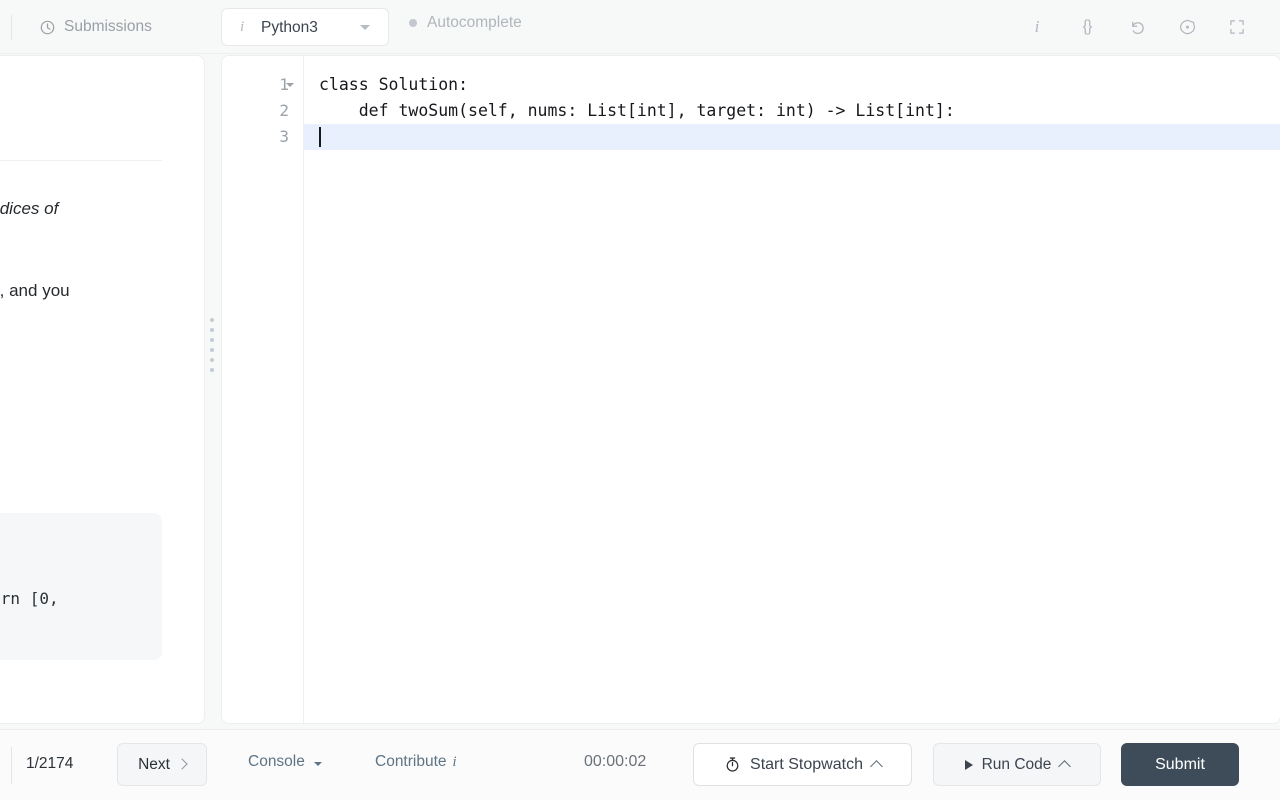 This screenshot has height=800, width=1280. I want to click on description-divider, so click(81, 160).